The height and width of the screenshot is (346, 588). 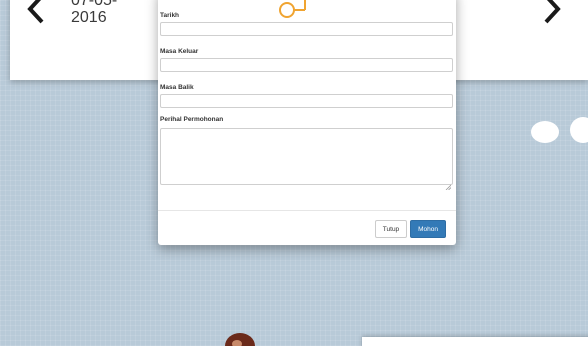 What do you see at coordinates (179, 51) in the screenshot?
I see `masa-keluar-label: Masa Keluar` at bounding box center [179, 51].